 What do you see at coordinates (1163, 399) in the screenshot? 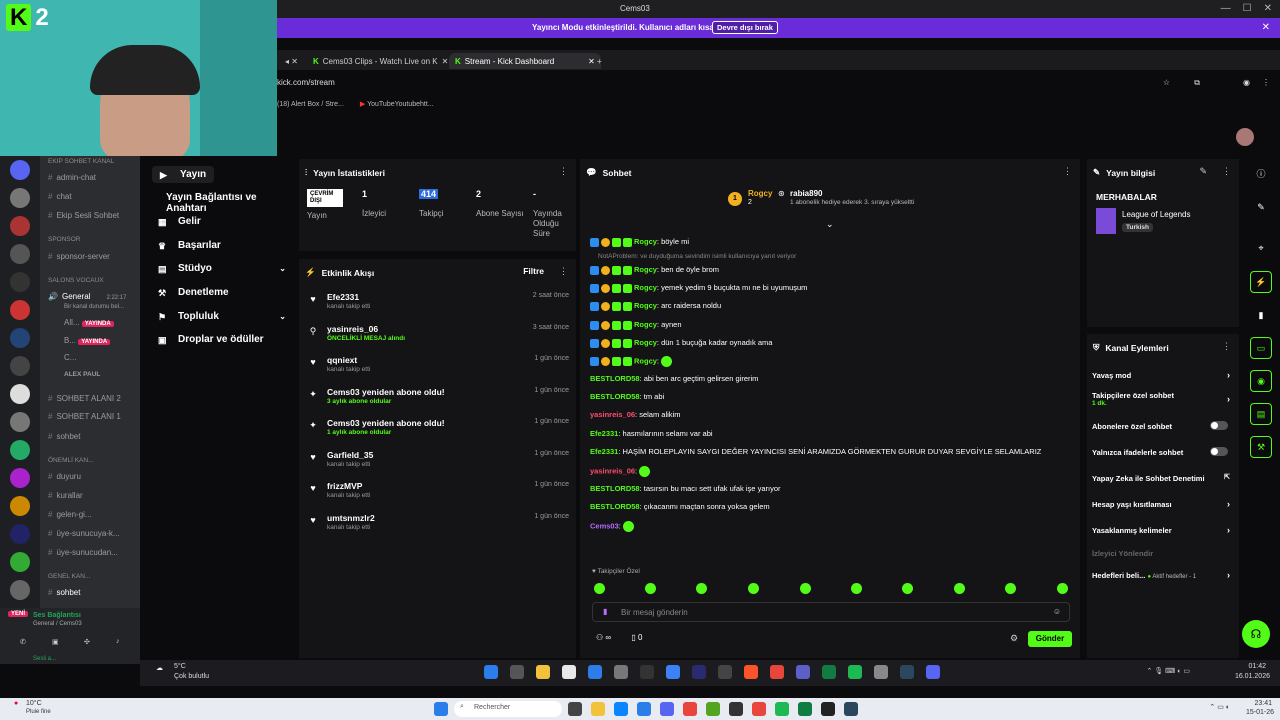
I see `followers-only-item: Takipçilere özel sohbet 1 dk. ›` at bounding box center [1163, 399].